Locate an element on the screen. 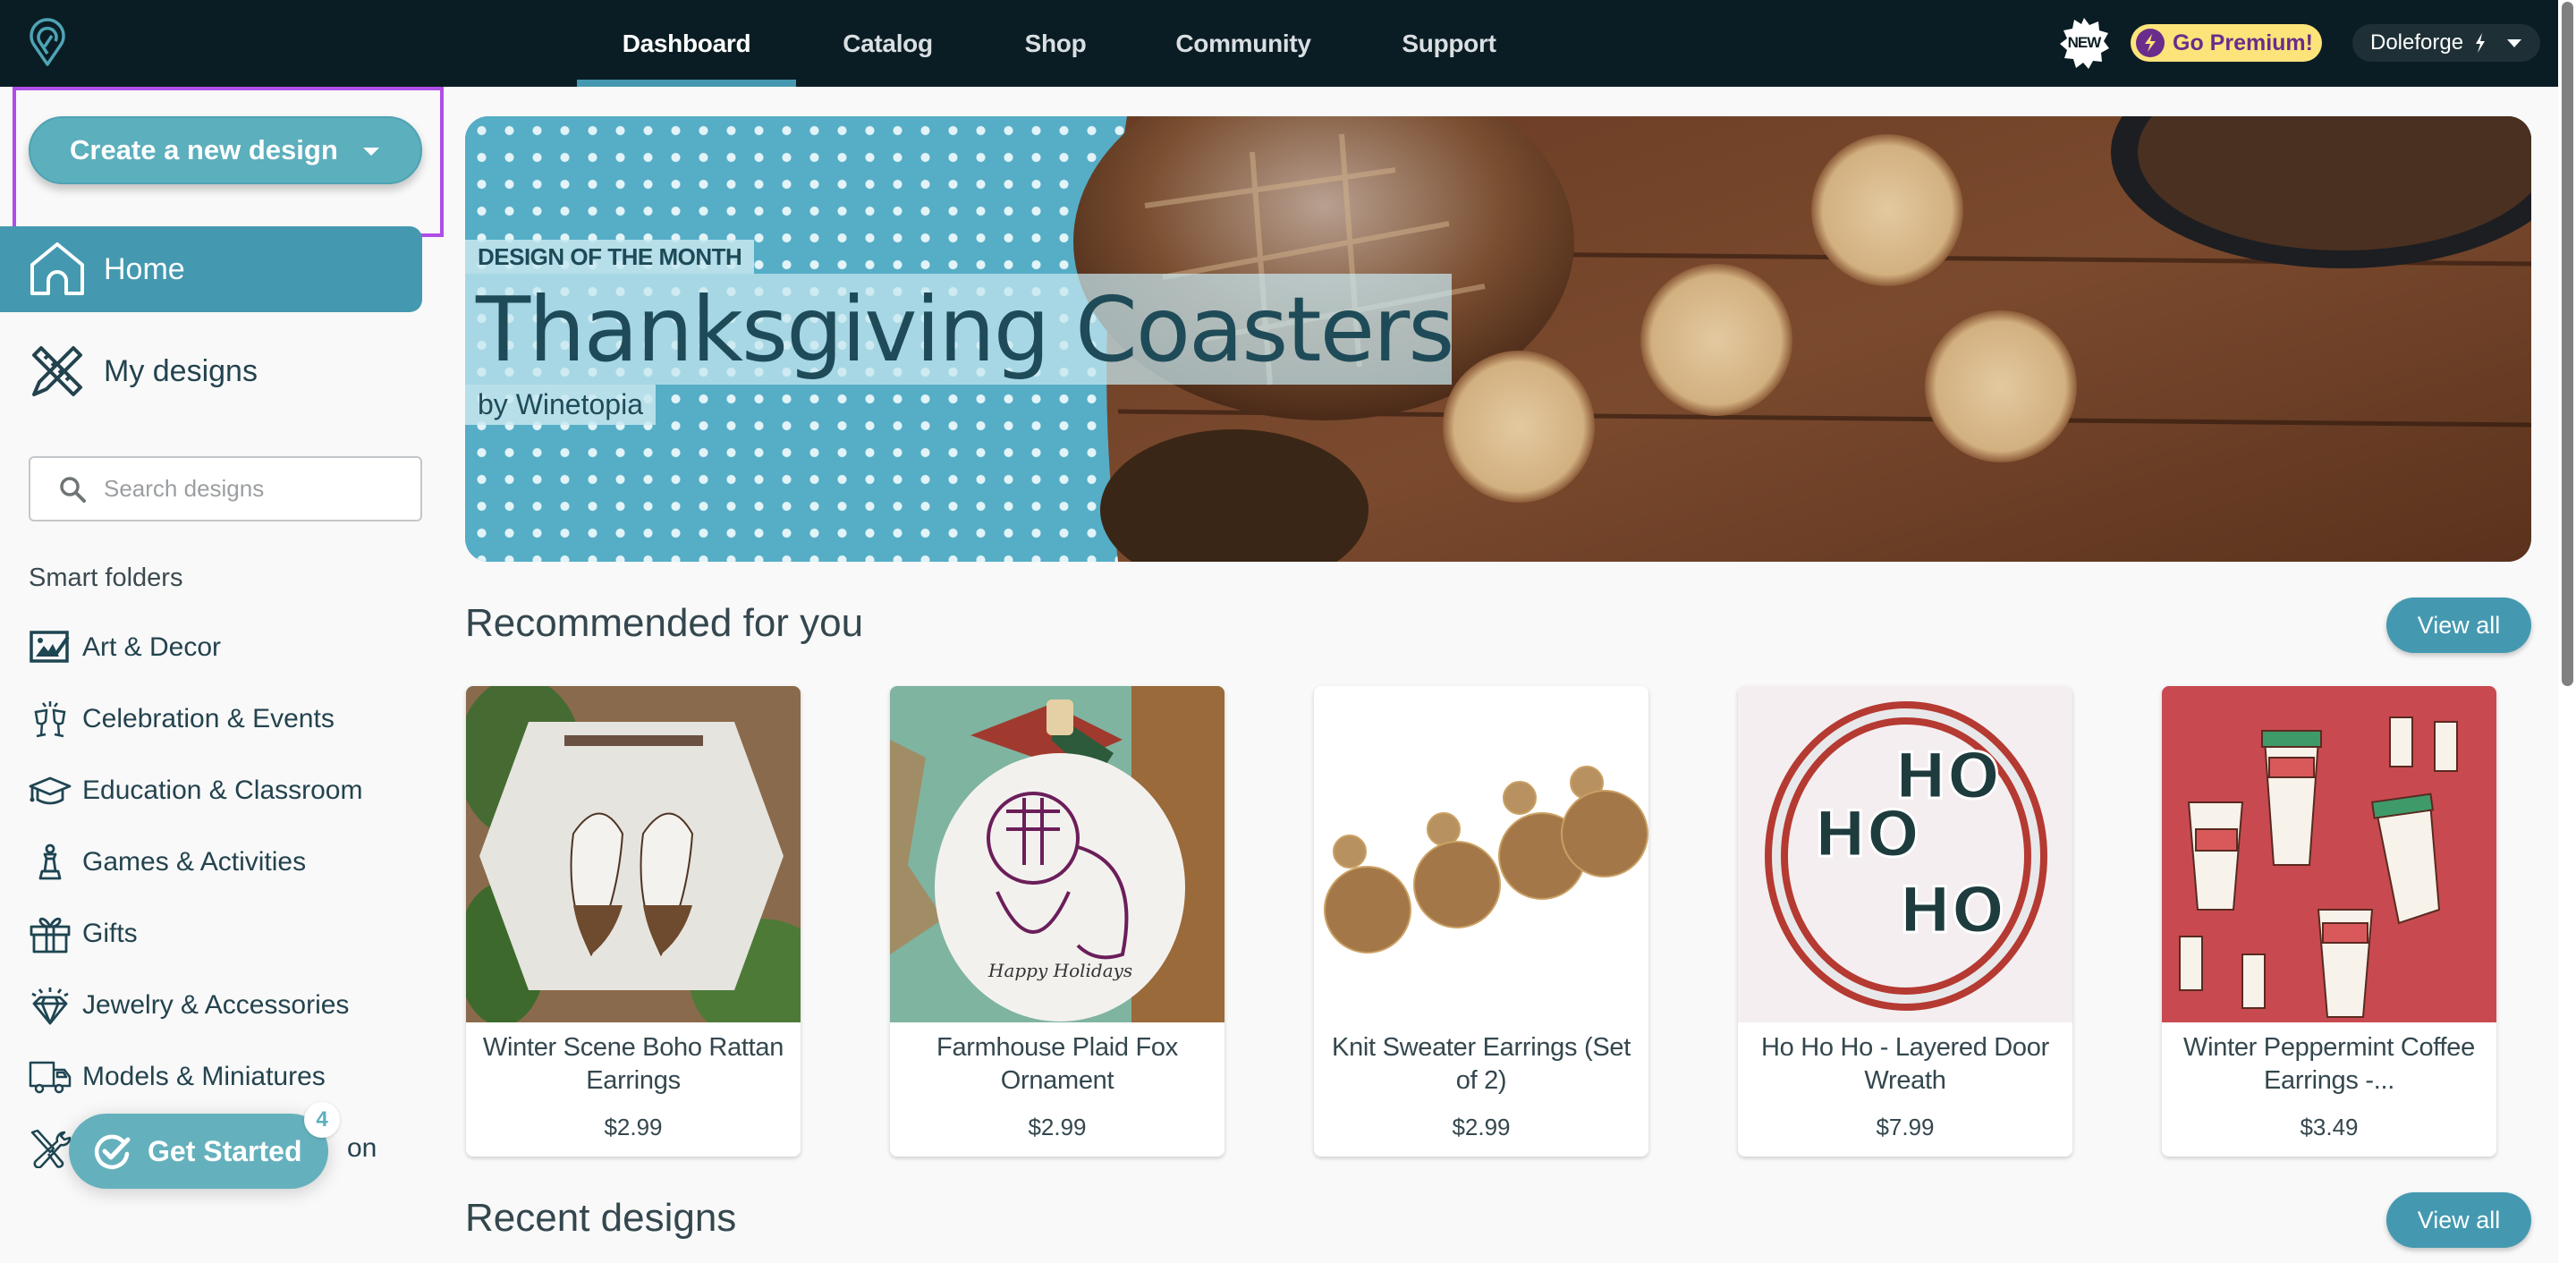 The width and height of the screenshot is (2576, 1263). smart-folders-heading: Smart folders is located at coordinates (106, 578).